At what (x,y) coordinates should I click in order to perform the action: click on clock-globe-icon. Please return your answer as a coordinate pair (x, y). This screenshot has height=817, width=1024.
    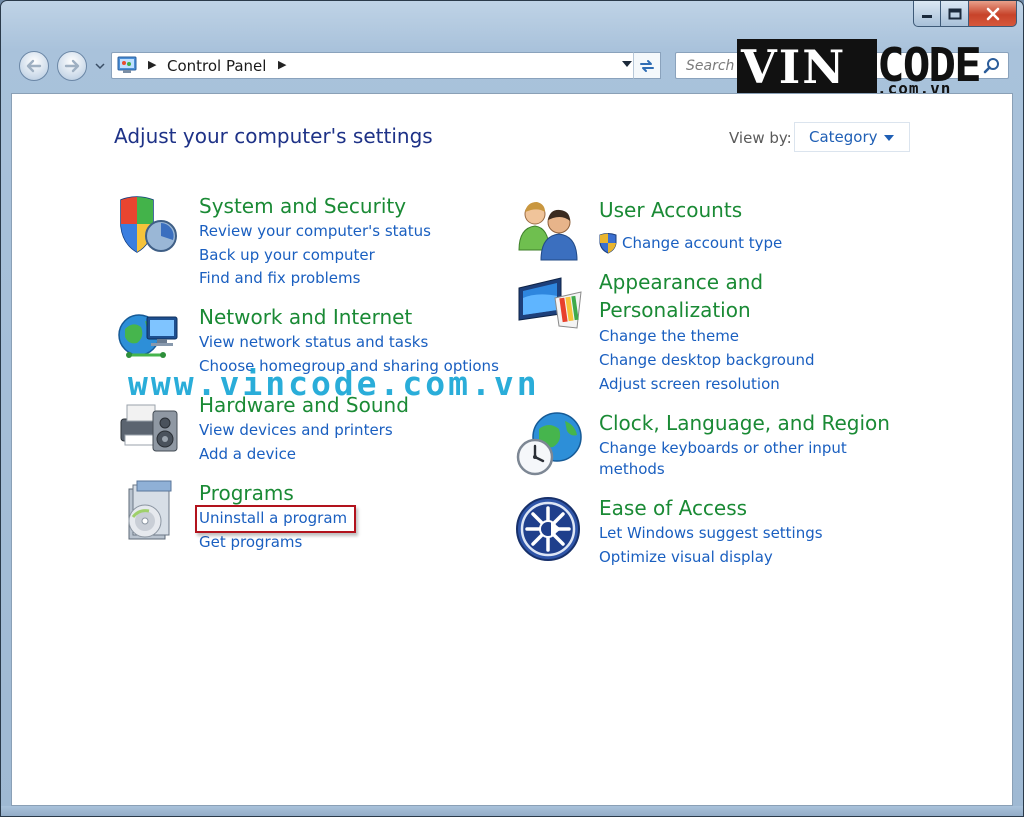
    Looking at the image, I should click on (550, 444).